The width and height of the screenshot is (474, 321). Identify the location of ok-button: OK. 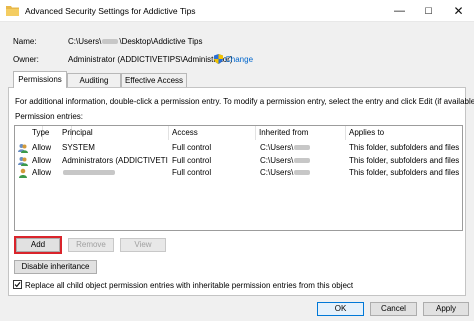
(340, 309).